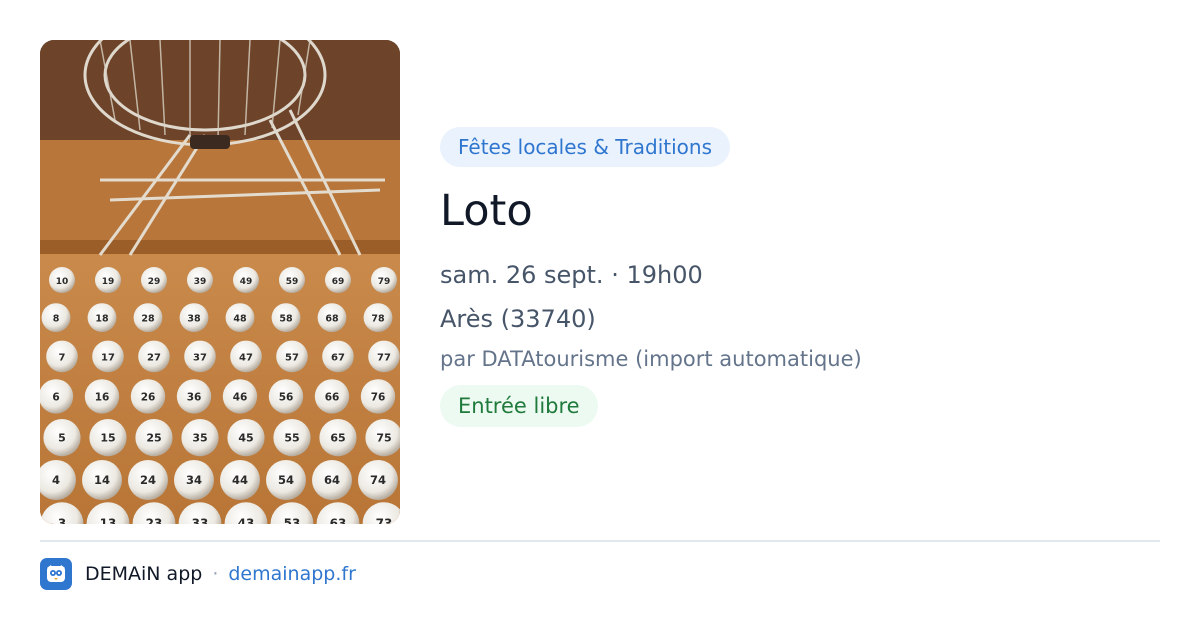 The width and height of the screenshot is (1200, 630). I want to click on bingo-ball-number: 57, so click(292, 357).